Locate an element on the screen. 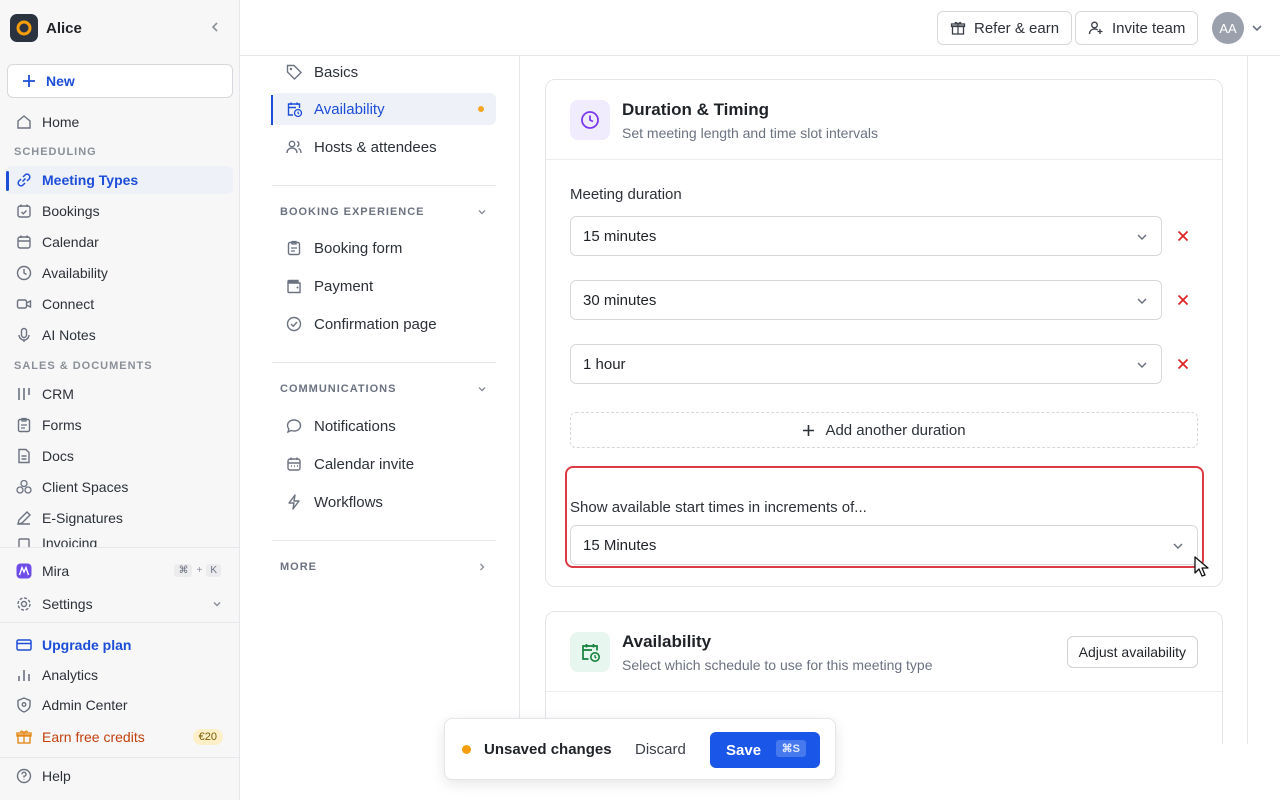 The height and width of the screenshot is (800, 1280). workspace-logo-icon is located at coordinates (24, 28).